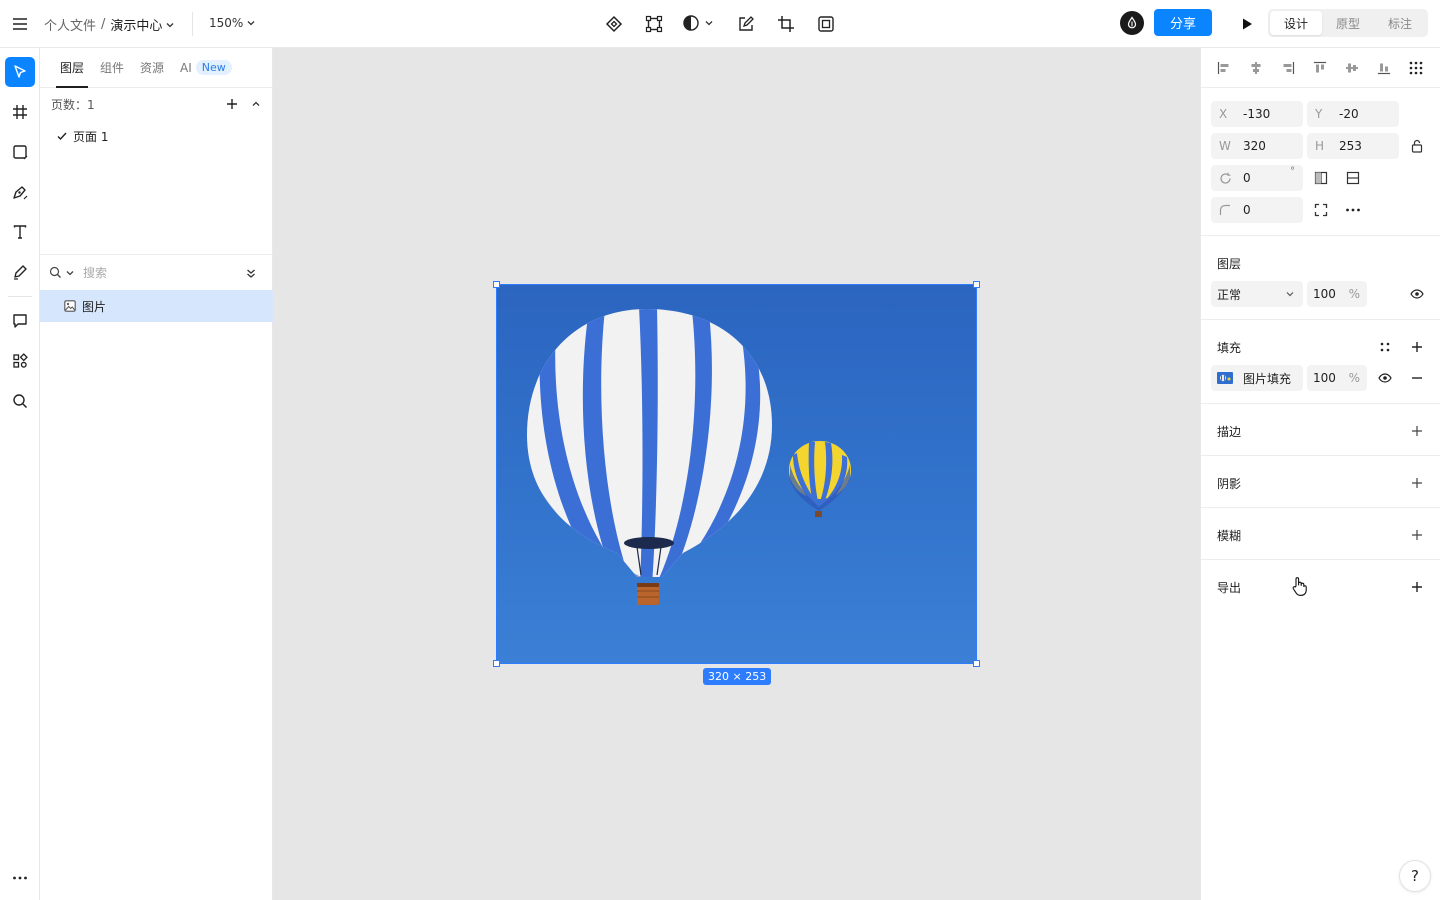 This screenshot has width=1440, height=900. I want to click on contrast-icon, so click(691, 23).